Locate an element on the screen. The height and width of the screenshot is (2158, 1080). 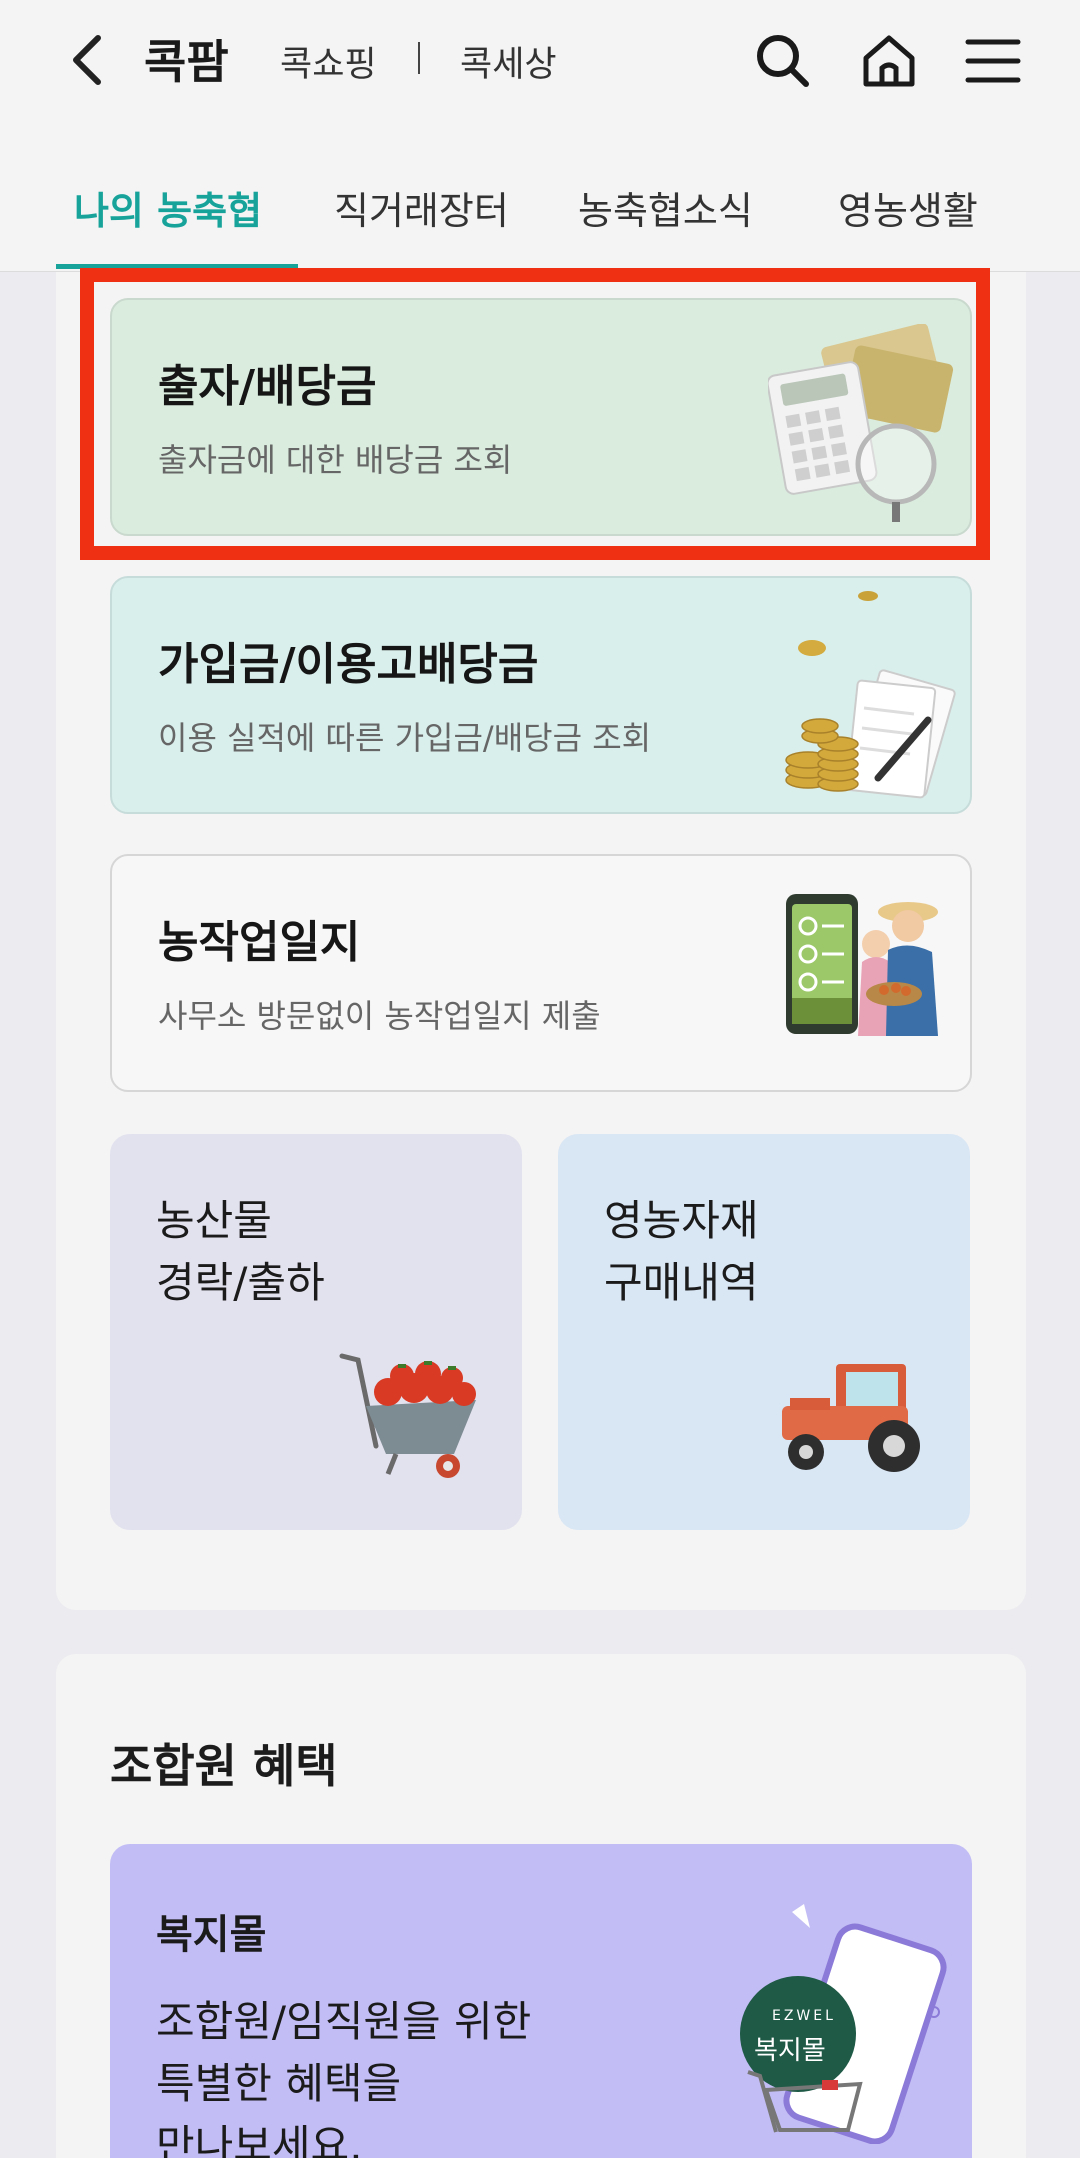
welfare-badge-main: 복지몰 is located at coordinates (790, 2051).